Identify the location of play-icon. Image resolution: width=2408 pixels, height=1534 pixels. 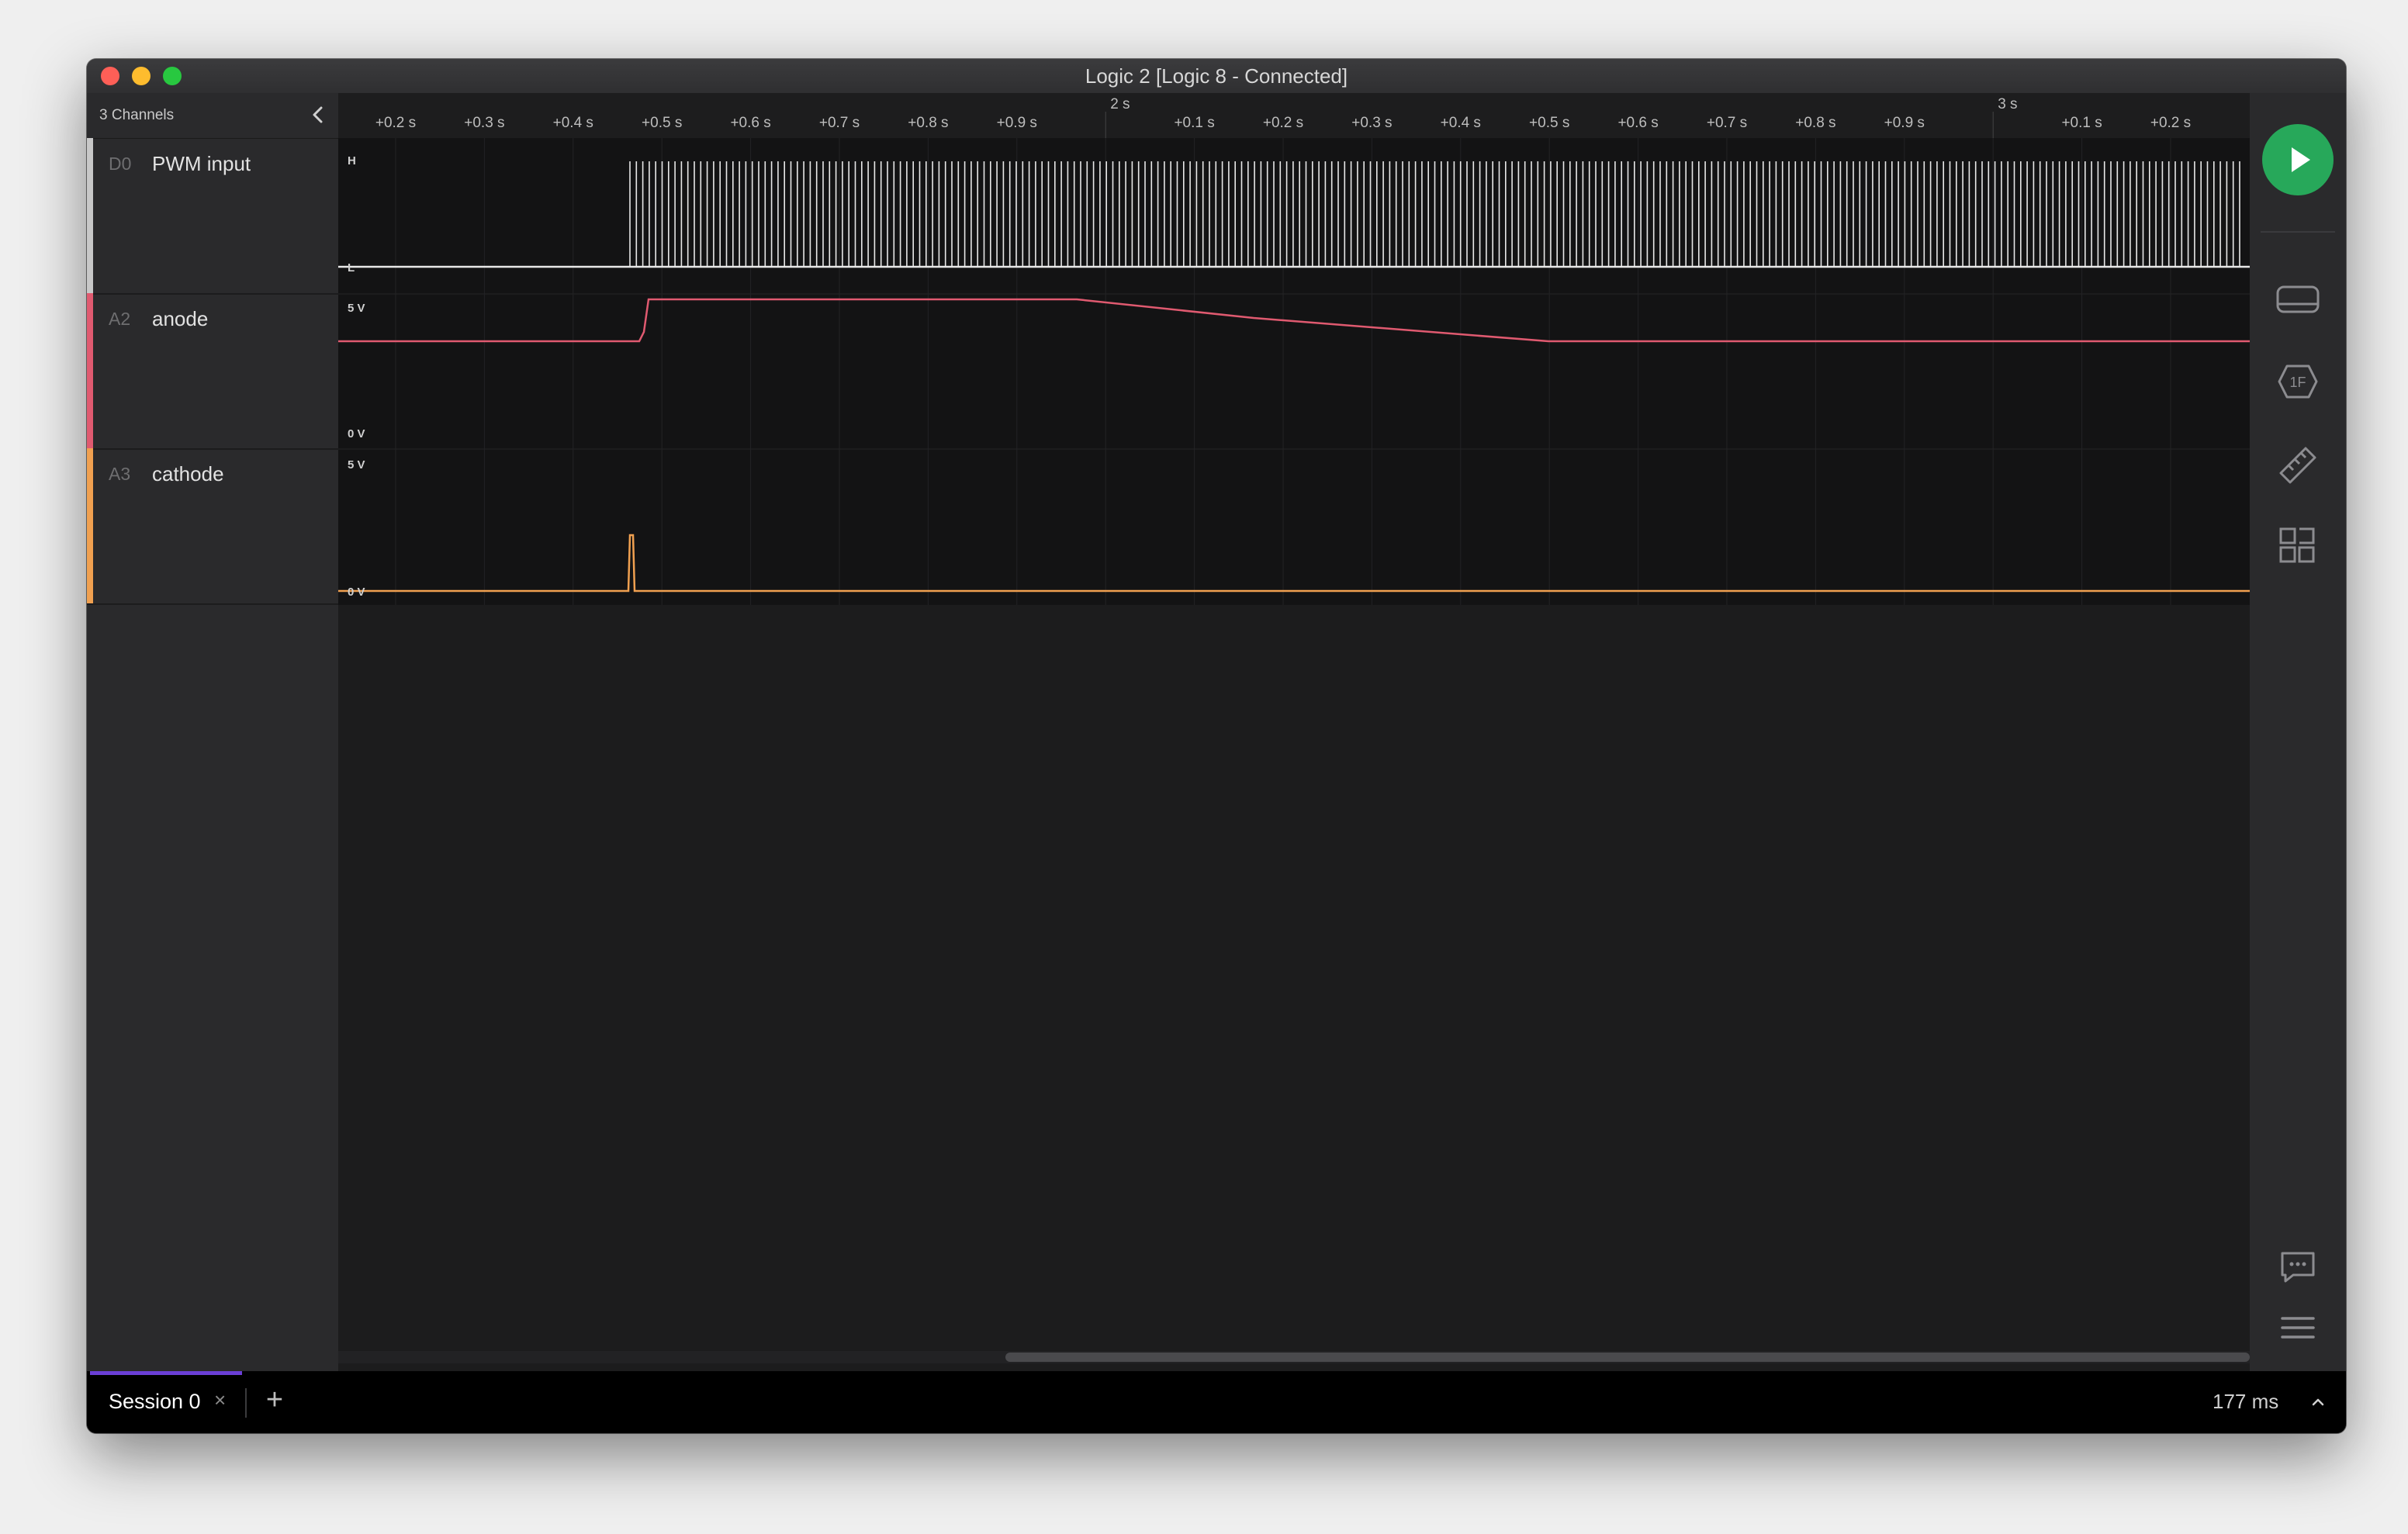
(2301, 159).